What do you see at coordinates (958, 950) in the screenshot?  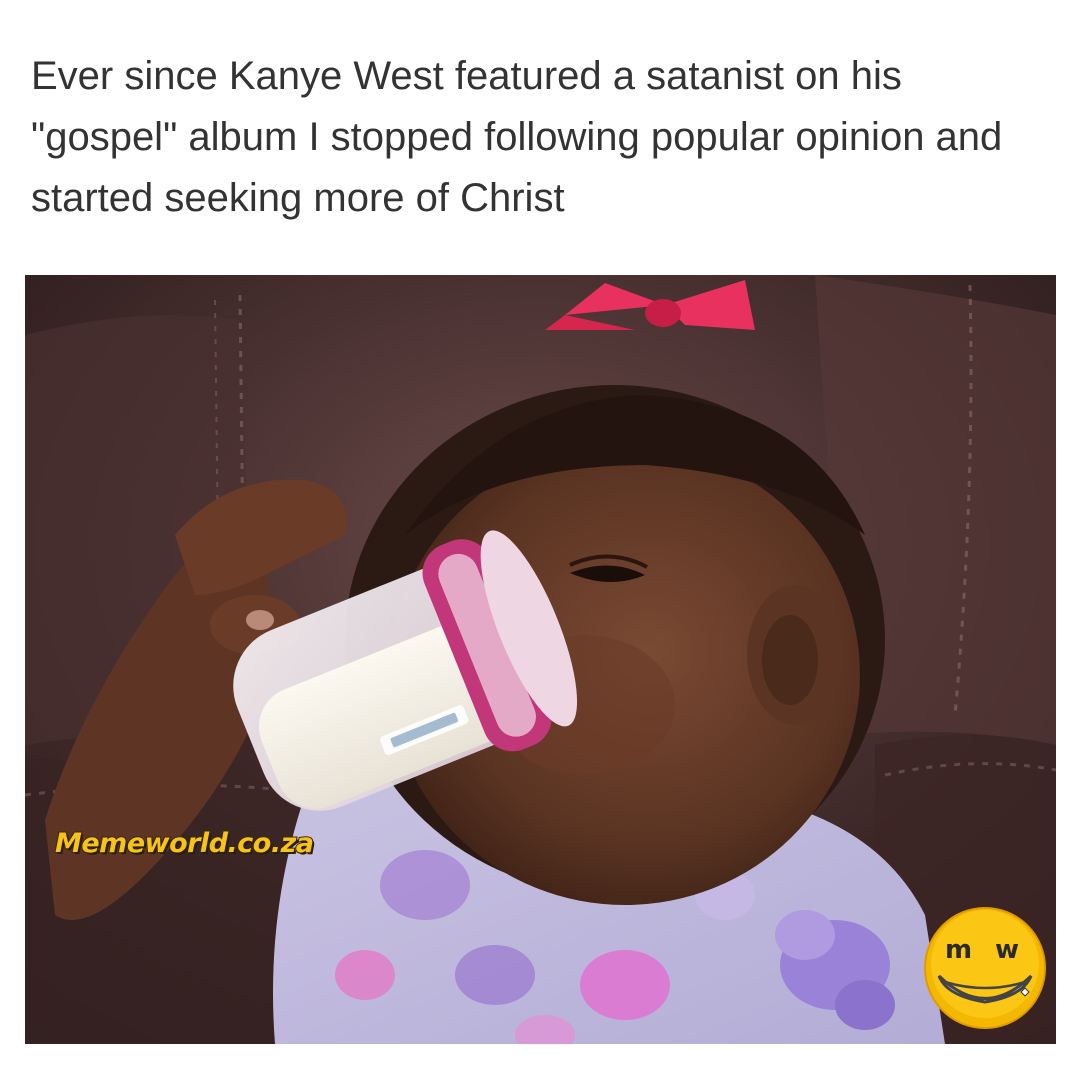 I see `logo-letters: m` at bounding box center [958, 950].